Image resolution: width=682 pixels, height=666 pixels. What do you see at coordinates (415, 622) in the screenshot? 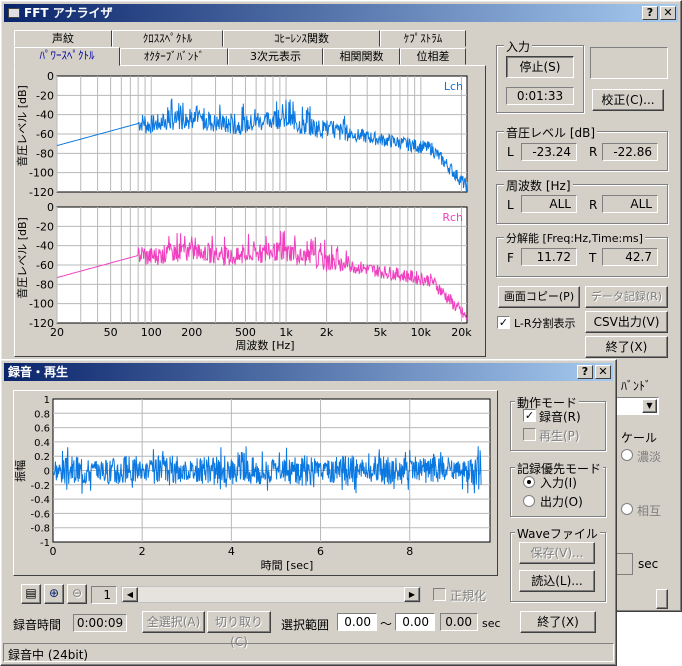
I see `range-end-input: 0.00` at bounding box center [415, 622].